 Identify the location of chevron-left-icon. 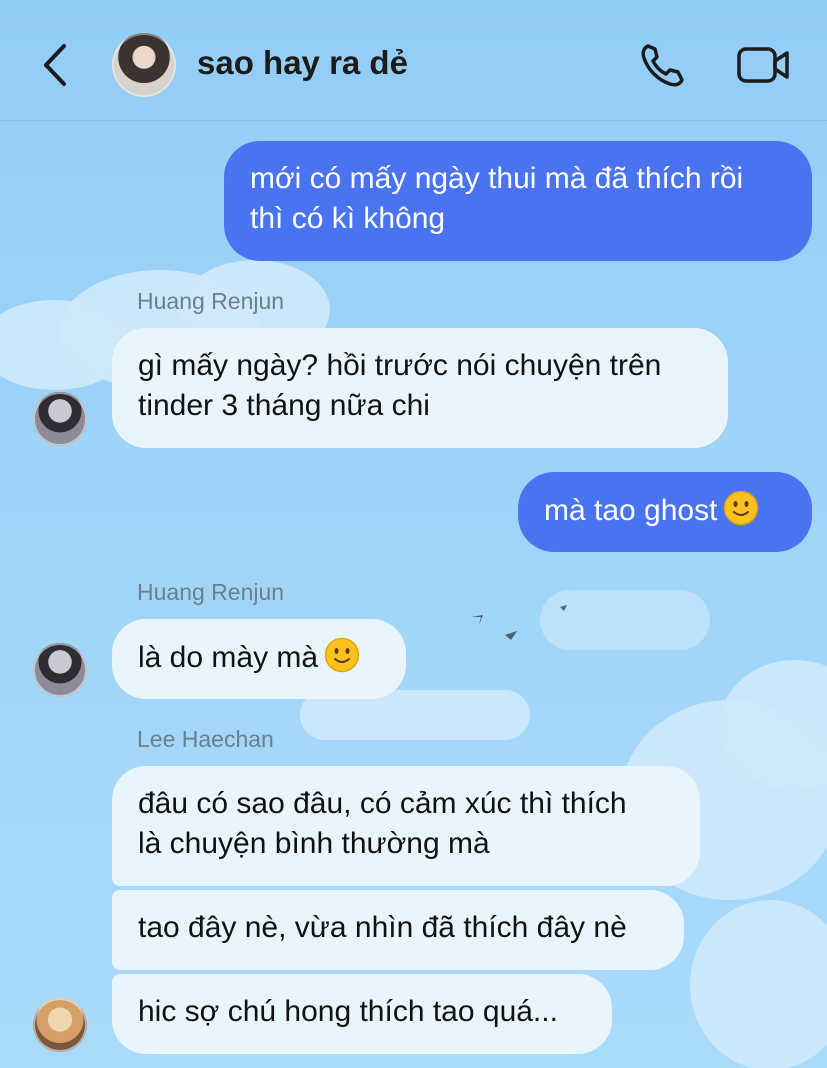
(55, 65).